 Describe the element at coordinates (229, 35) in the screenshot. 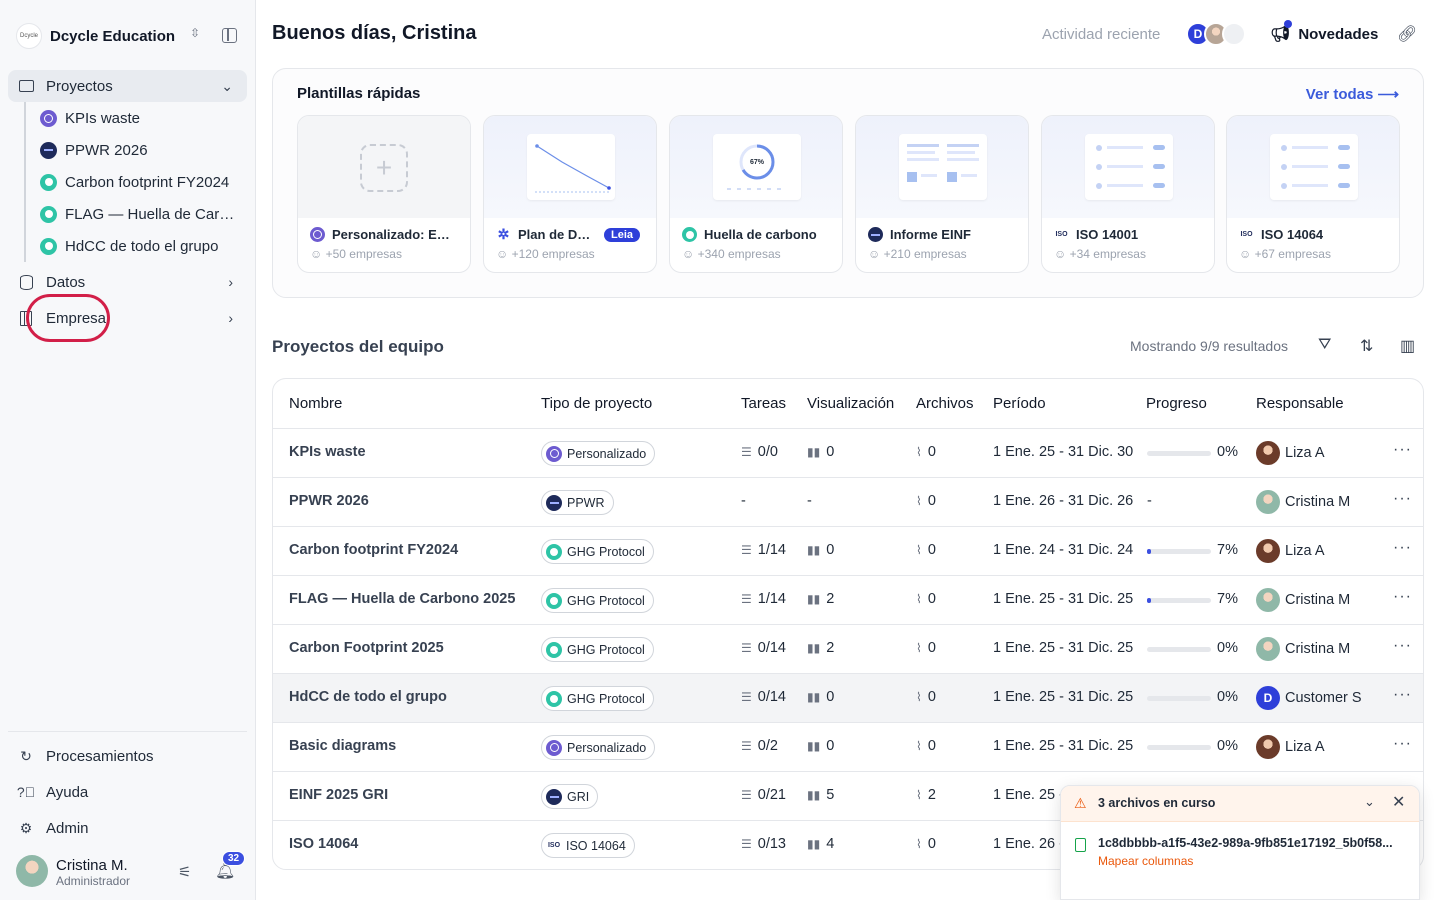

I see `sidebar-collapse-icon` at that location.